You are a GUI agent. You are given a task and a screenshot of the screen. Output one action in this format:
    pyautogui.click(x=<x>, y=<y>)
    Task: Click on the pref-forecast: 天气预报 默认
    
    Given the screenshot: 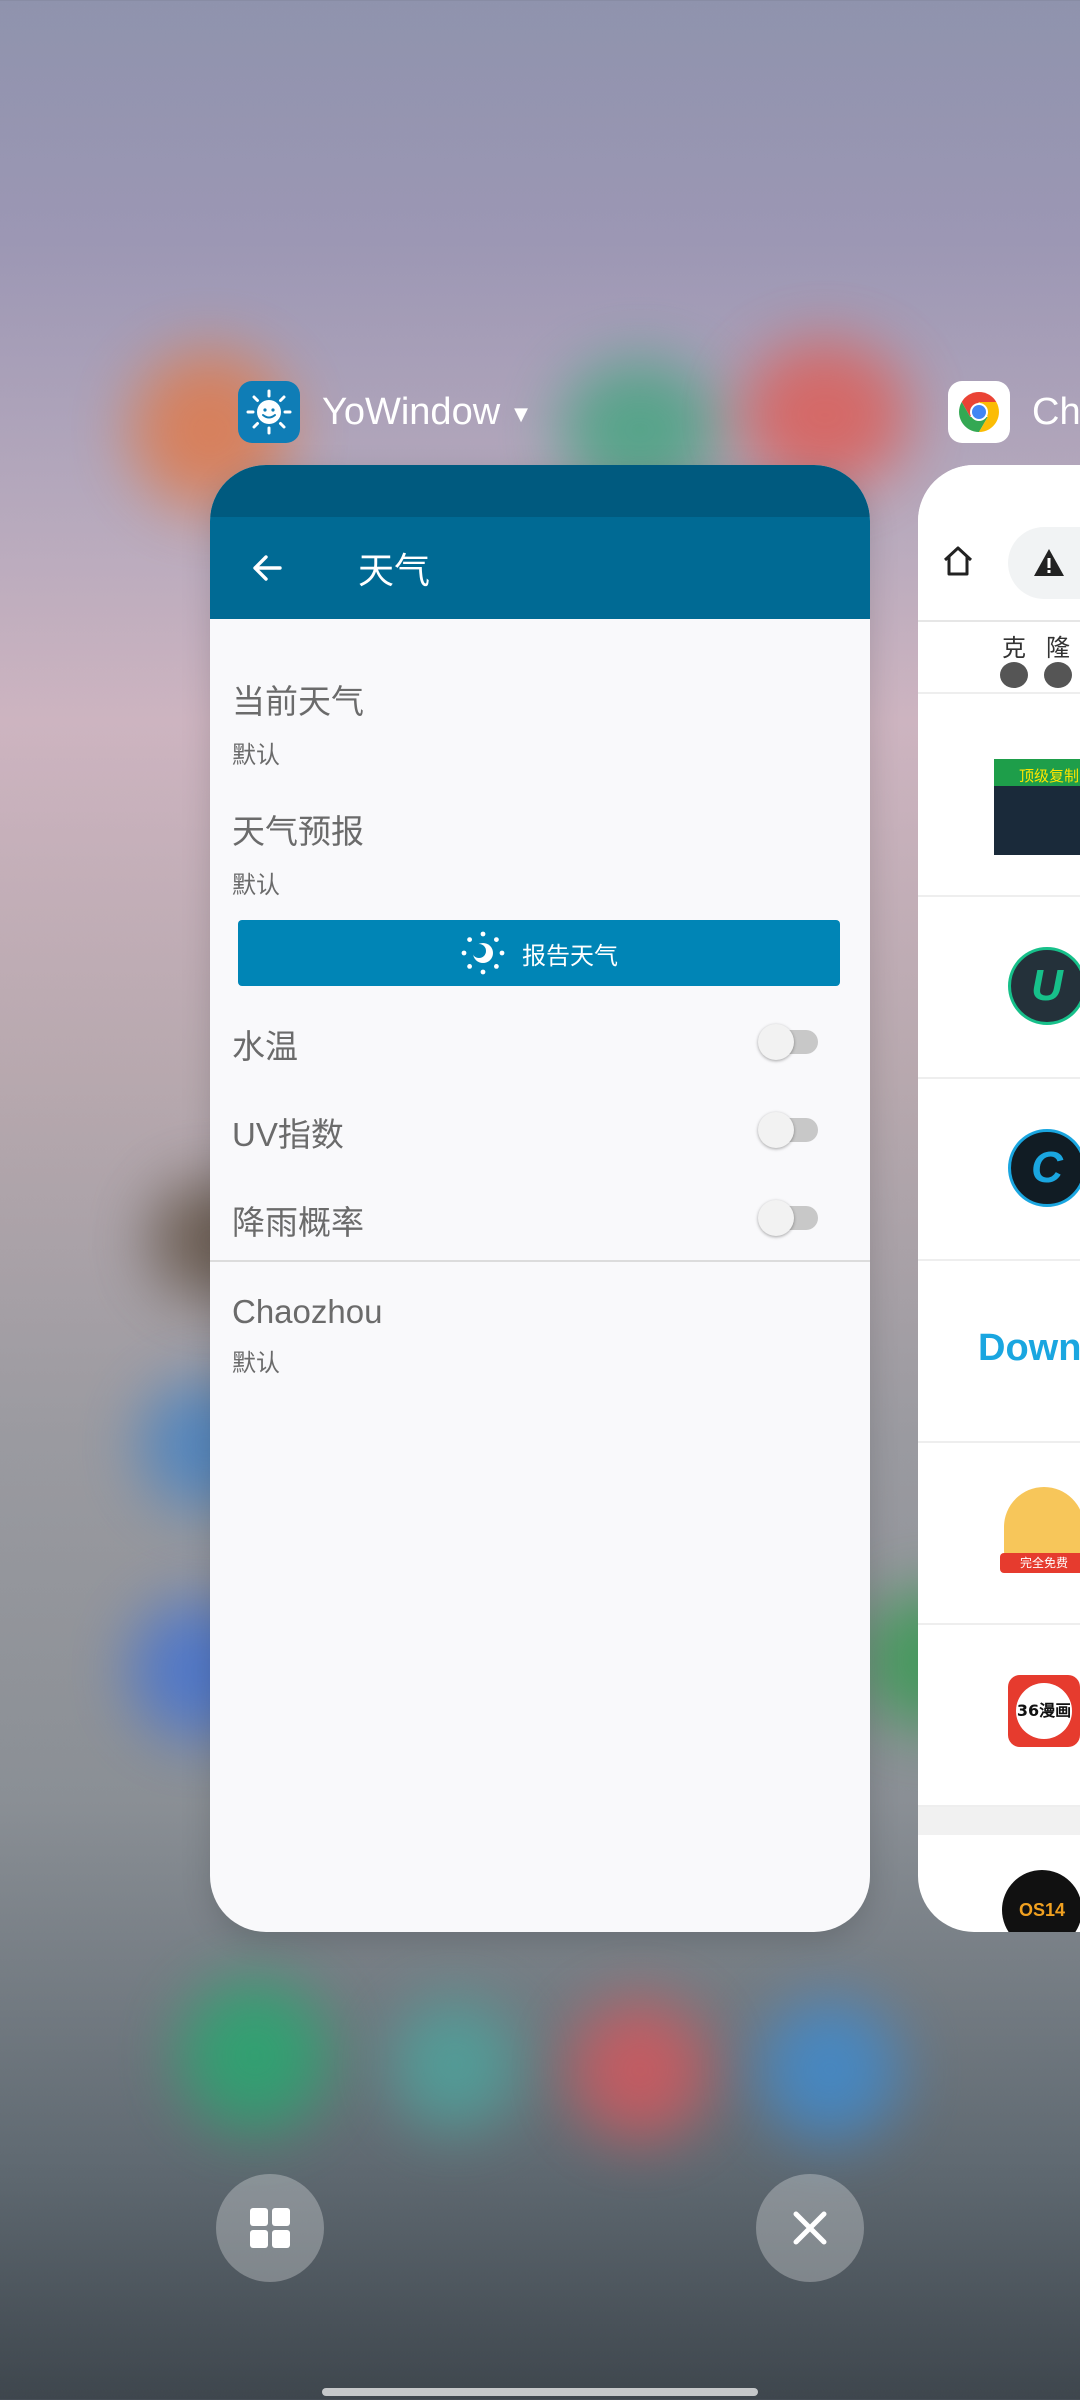 What is the action you would take?
    pyautogui.click(x=298, y=852)
    